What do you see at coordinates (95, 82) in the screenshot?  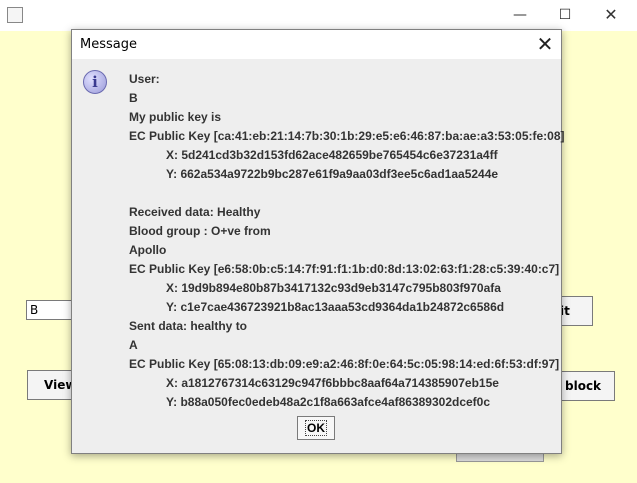 I see `info-icon: i` at bounding box center [95, 82].